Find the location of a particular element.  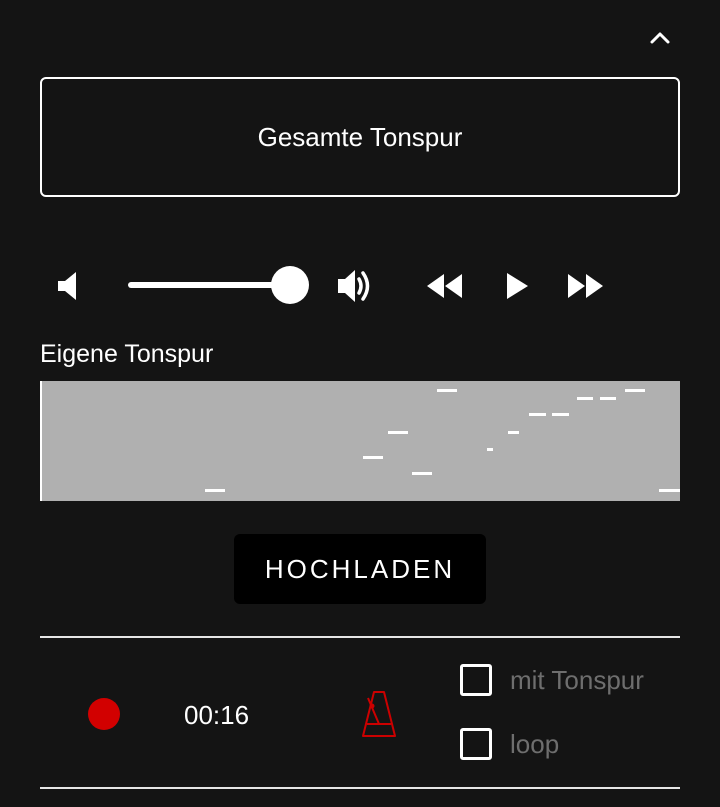

player-controls is located at coordinates (360, 286).